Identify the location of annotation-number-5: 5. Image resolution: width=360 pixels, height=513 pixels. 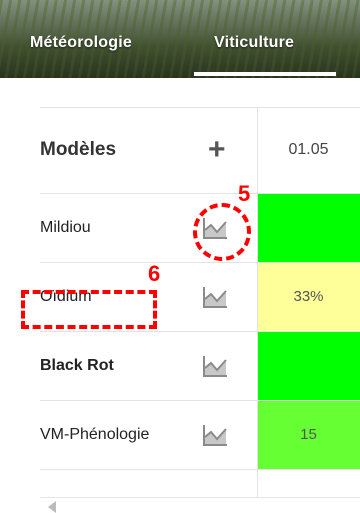
(244, 193).